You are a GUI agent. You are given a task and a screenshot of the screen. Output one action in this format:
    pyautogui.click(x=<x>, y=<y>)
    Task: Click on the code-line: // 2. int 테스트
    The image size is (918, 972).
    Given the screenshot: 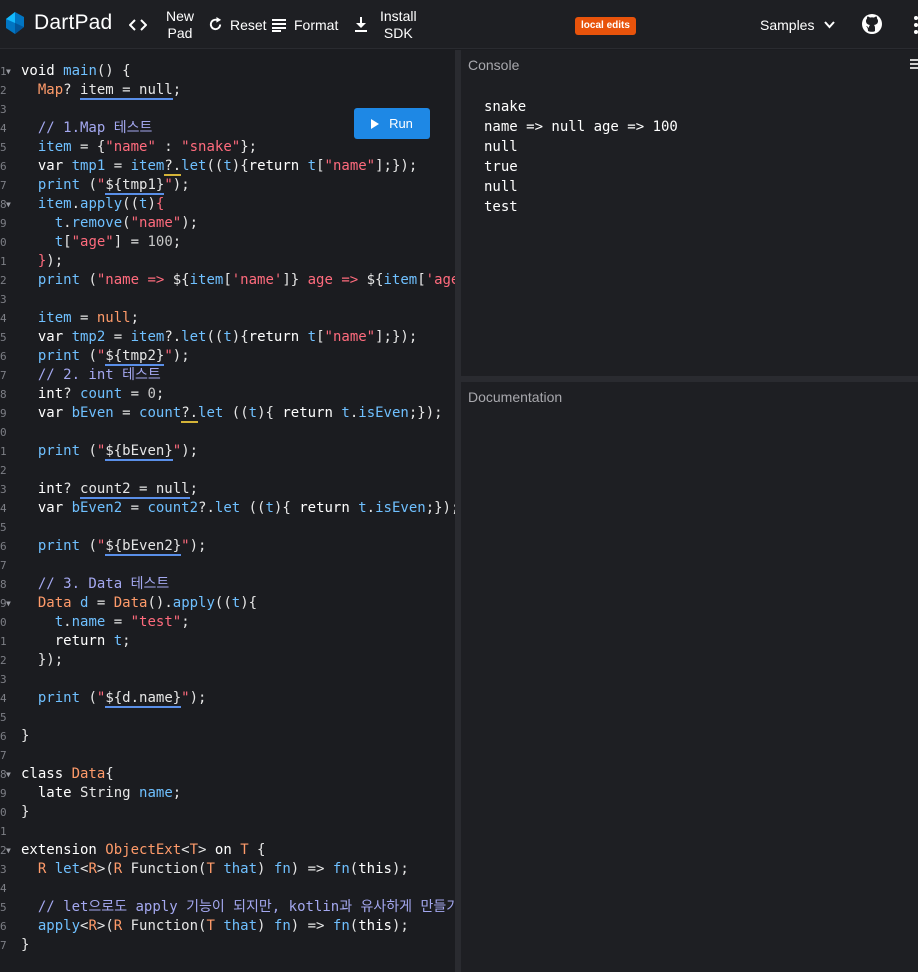 What is the action you would take?
    pyautogui.click(x=238, y=375)
    